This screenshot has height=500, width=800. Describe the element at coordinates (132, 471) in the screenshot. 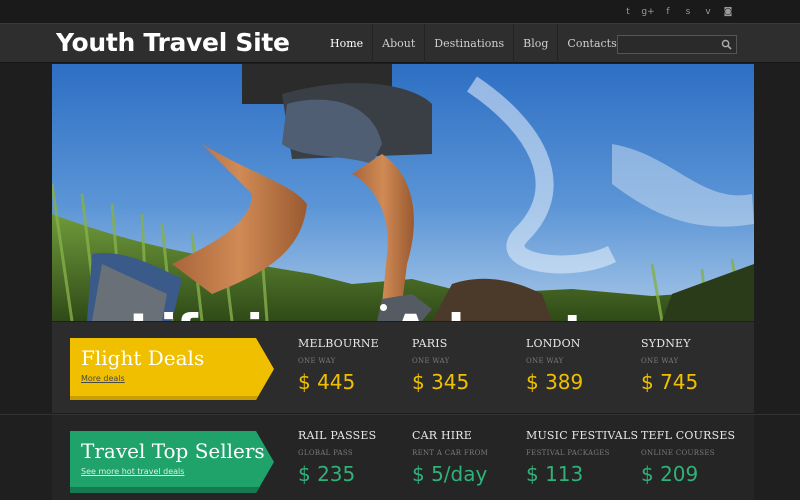

I see `see-more-link: See more hot travel deals` at that location.